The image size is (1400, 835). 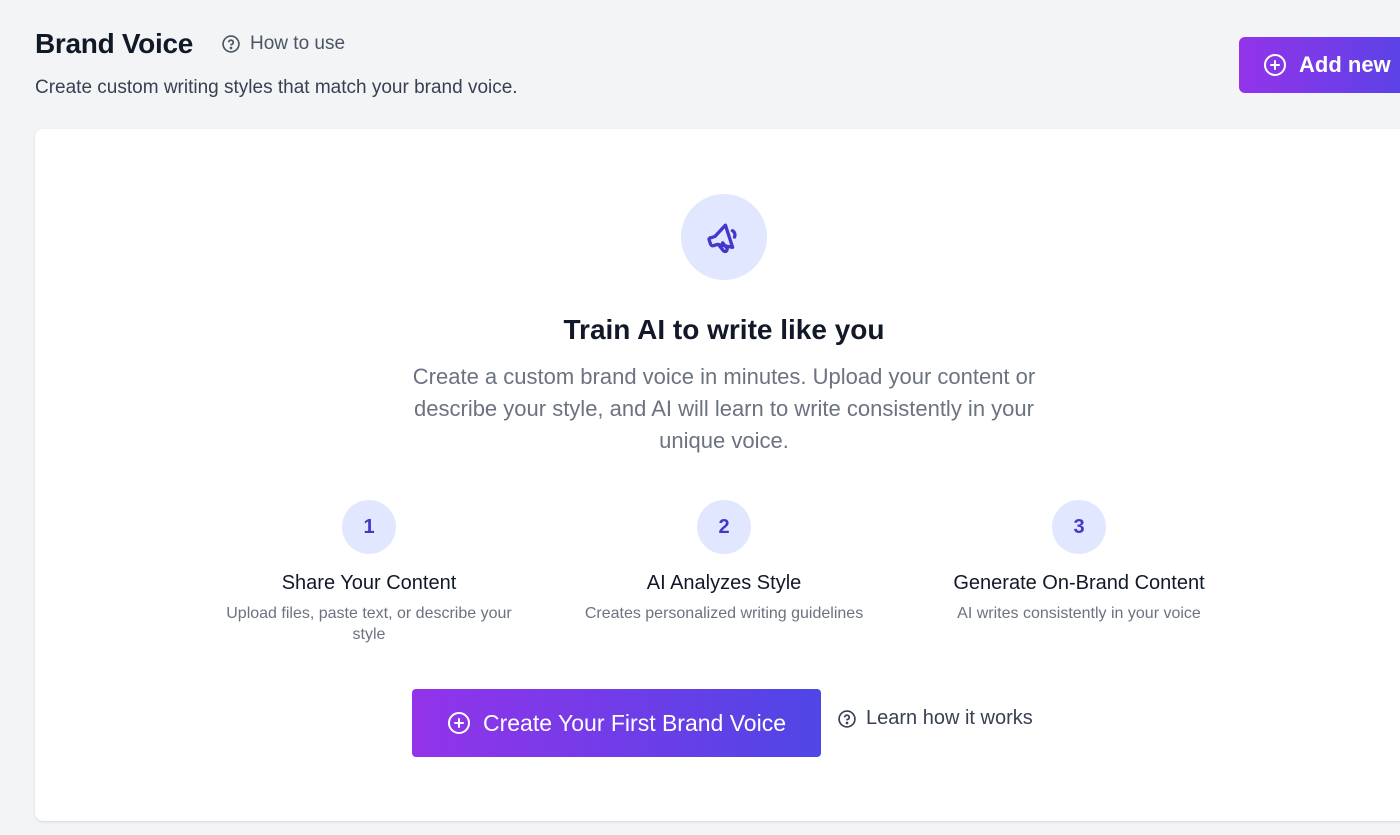 I want to click on page-title: Brand Voice, so click(x=114, y=43).